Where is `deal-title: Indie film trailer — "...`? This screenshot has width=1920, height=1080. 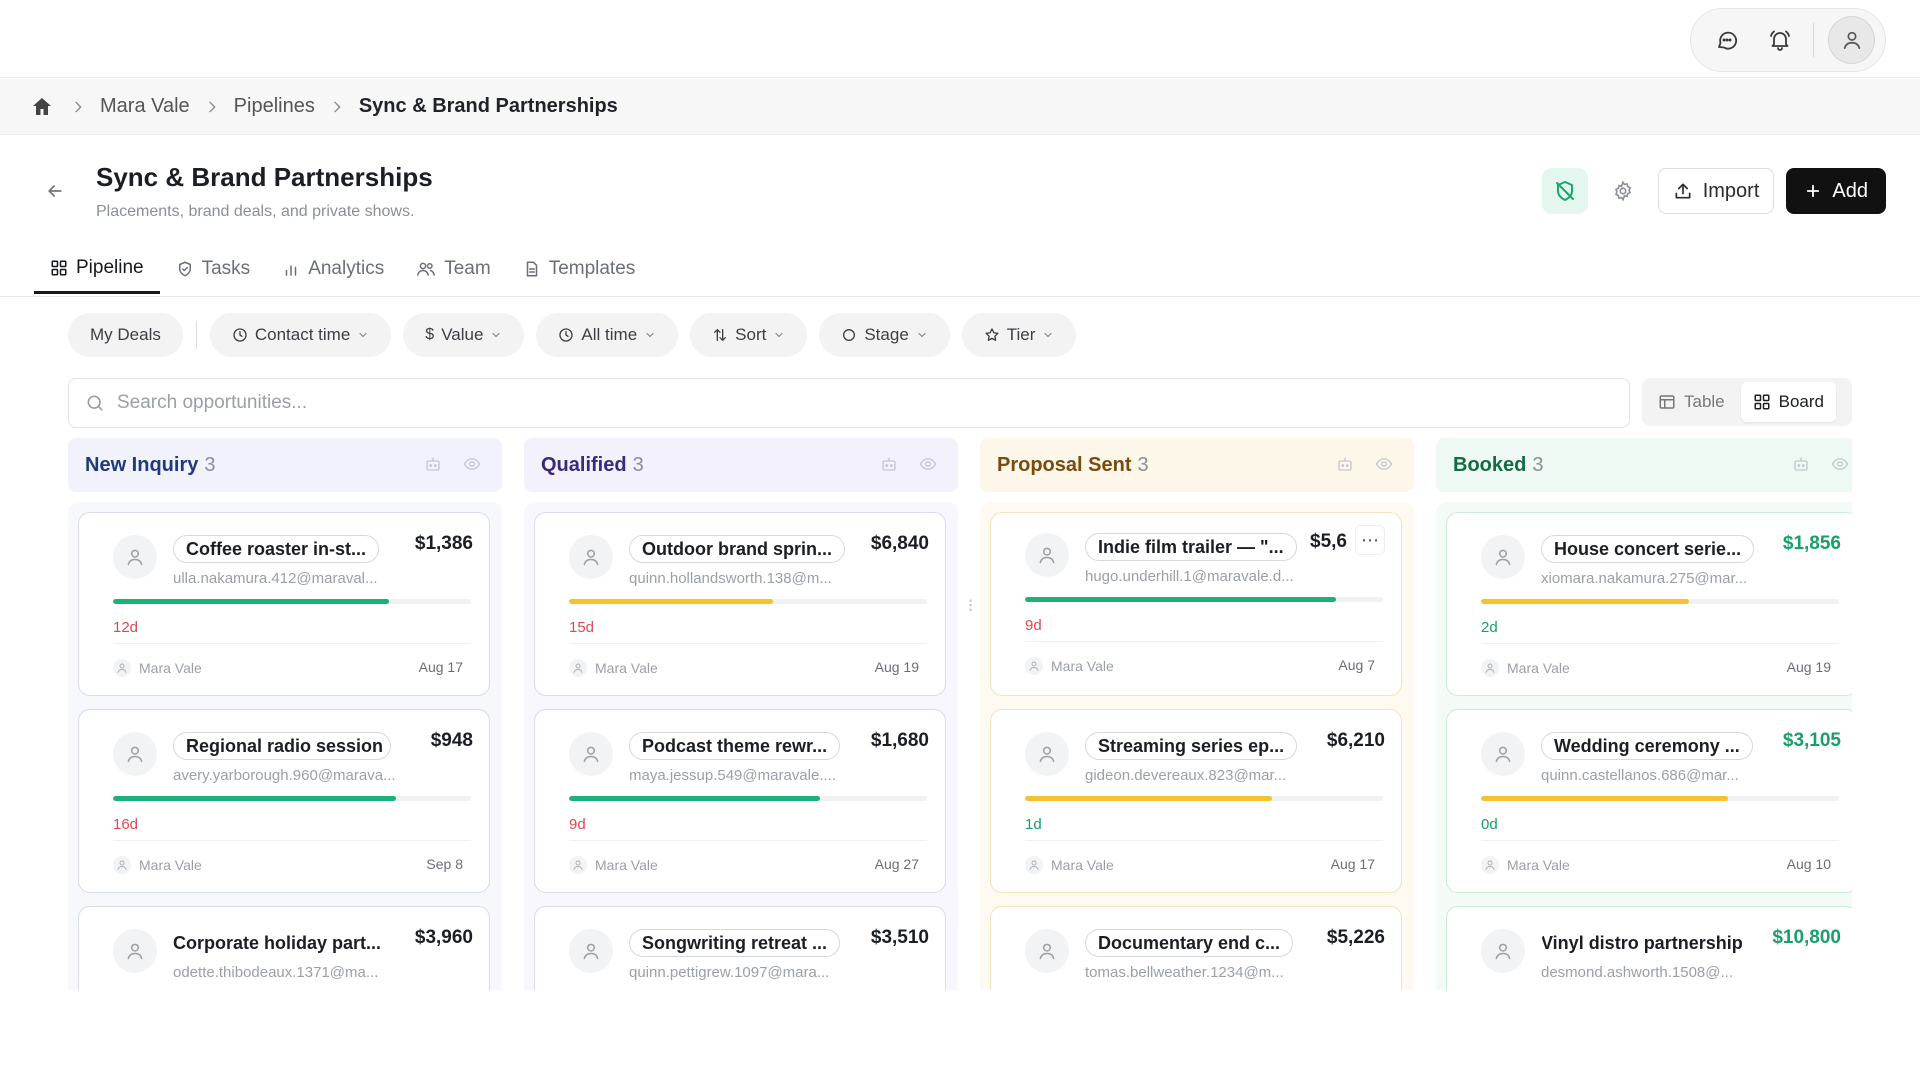
deal-title: Indie film trailer — "... is located at coordinates (1191, 547).